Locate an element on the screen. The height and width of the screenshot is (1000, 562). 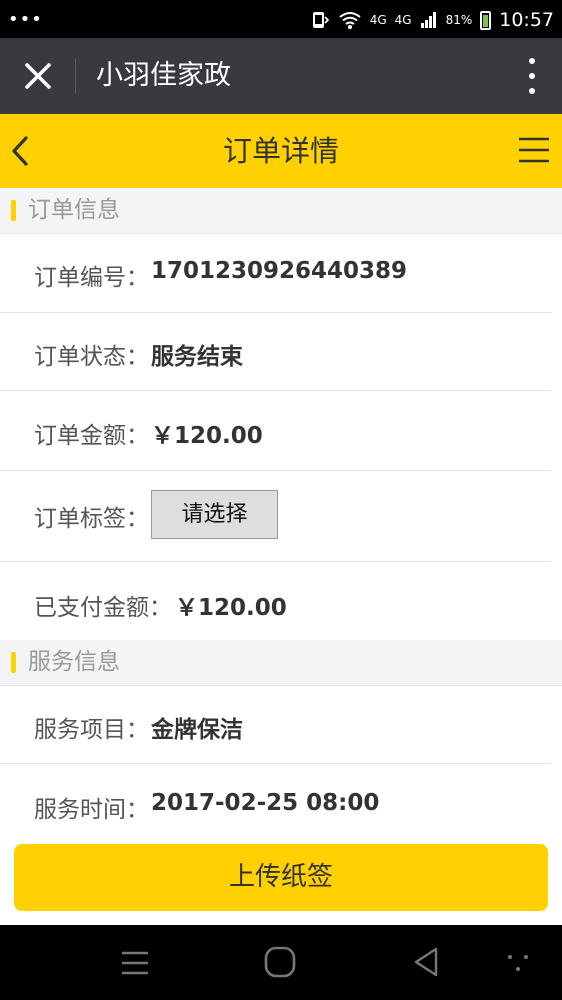
wifi-icon is located at coordinates (350, 20).